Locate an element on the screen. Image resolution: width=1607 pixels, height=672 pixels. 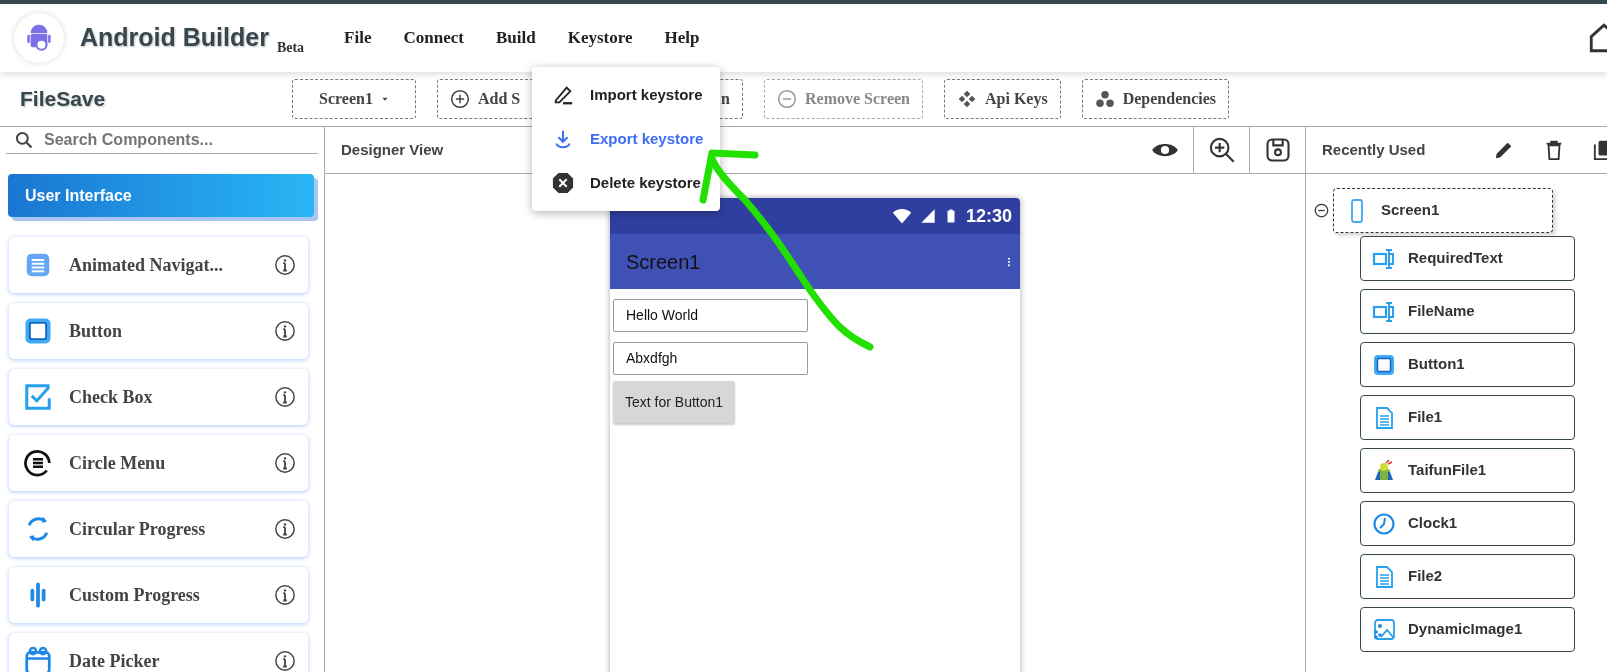
save-icon is located at coordinates (1277, 150).